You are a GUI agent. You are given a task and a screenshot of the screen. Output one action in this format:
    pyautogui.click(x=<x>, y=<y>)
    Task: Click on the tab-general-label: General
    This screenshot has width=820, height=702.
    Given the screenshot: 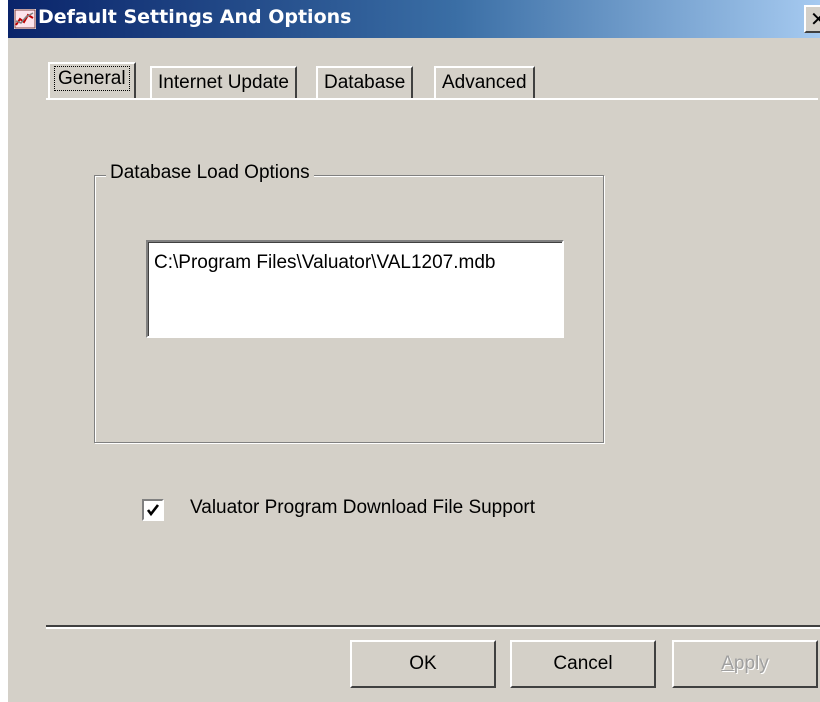 What is the action you would take?
    pyautogui.click(x=92, y=78)
    